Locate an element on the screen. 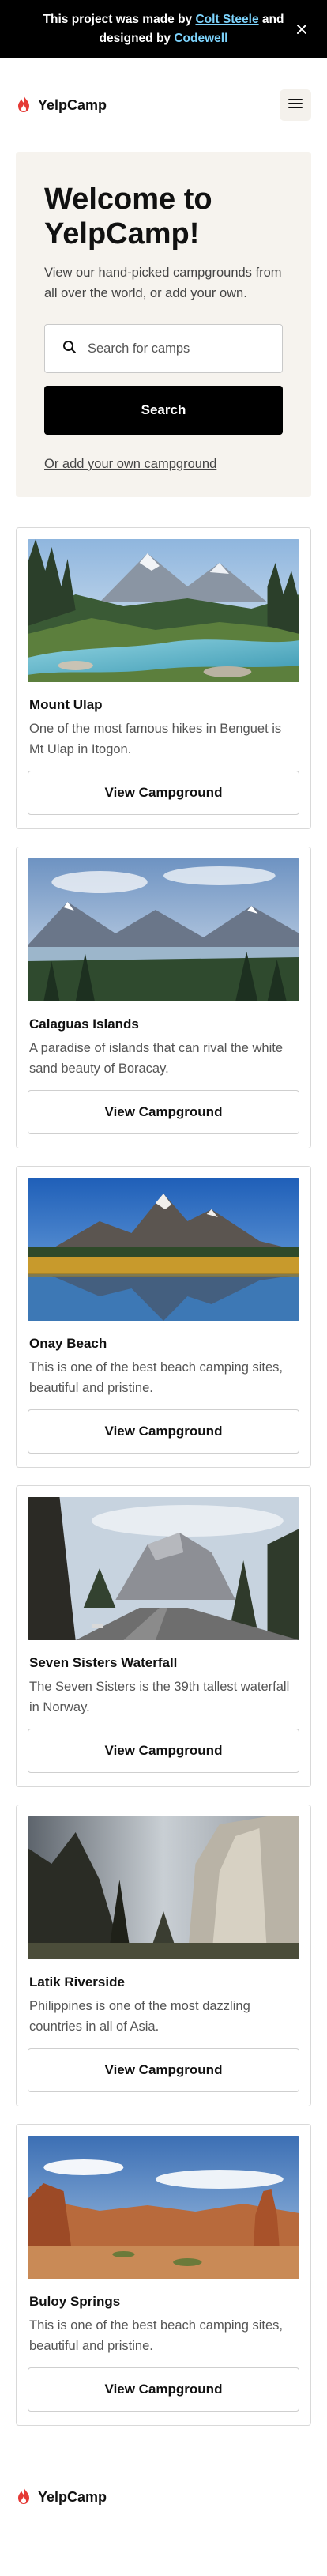  campground-name: Latik Riverside is located at coordinates (77, 1982).